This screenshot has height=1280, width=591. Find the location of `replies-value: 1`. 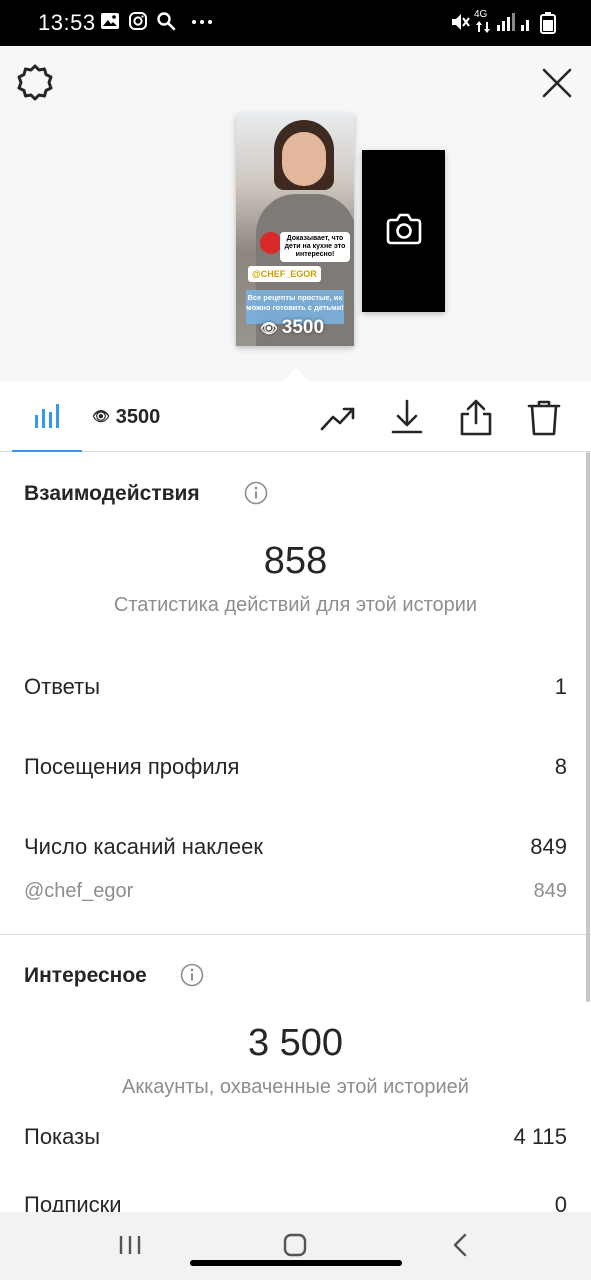

replies-value: 1 is located at coordinates (560, 686).